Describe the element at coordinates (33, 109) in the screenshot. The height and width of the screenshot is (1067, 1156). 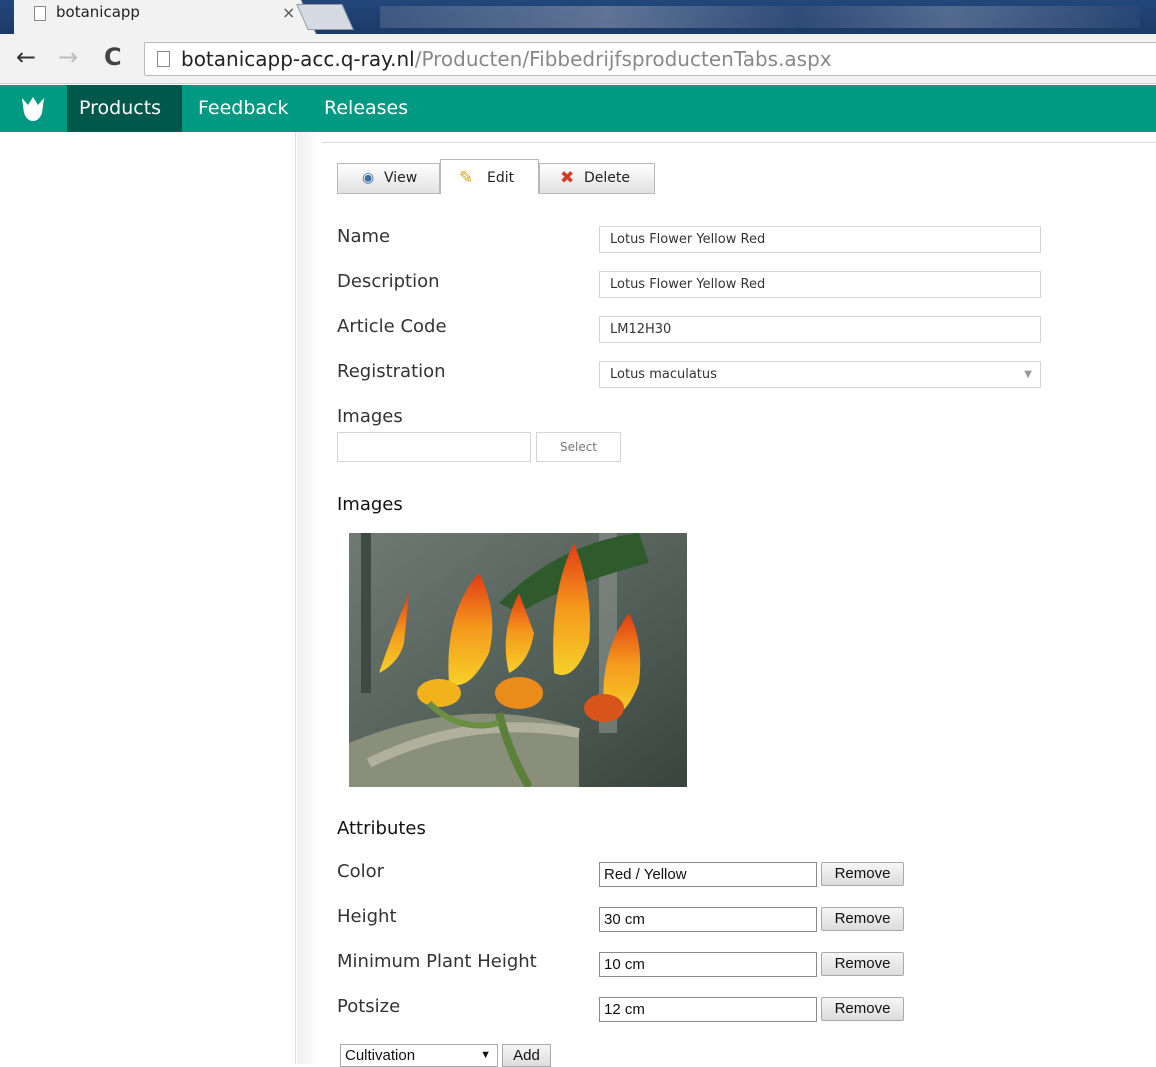
I see `tulip-logo-icon` at that location.